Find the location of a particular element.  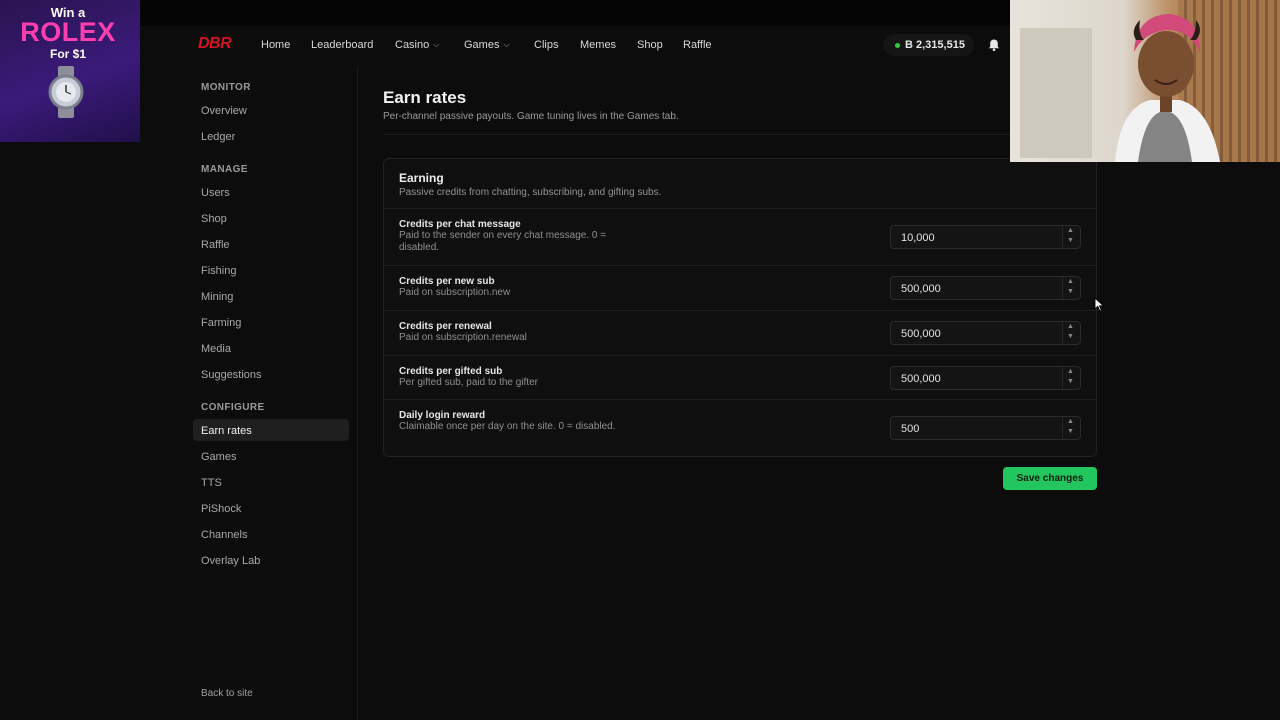

sidebar-heading-manage: MANAGE is located at coordinates (224, 169).